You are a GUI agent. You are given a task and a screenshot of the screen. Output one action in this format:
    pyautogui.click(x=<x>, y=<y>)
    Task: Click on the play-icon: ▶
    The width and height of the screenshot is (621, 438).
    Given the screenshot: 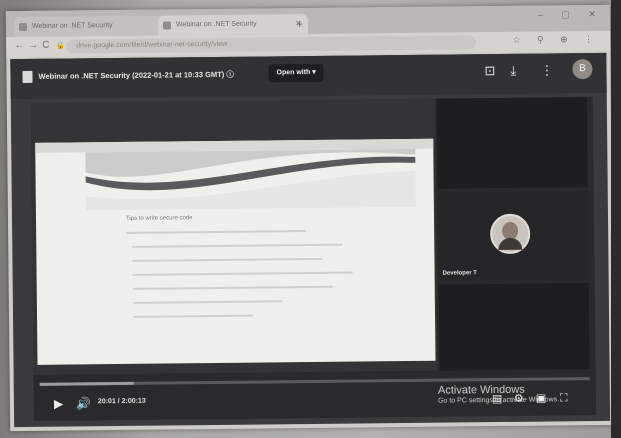 What is the action you would take?
    pyautogui.click(x=58, y=404)
    